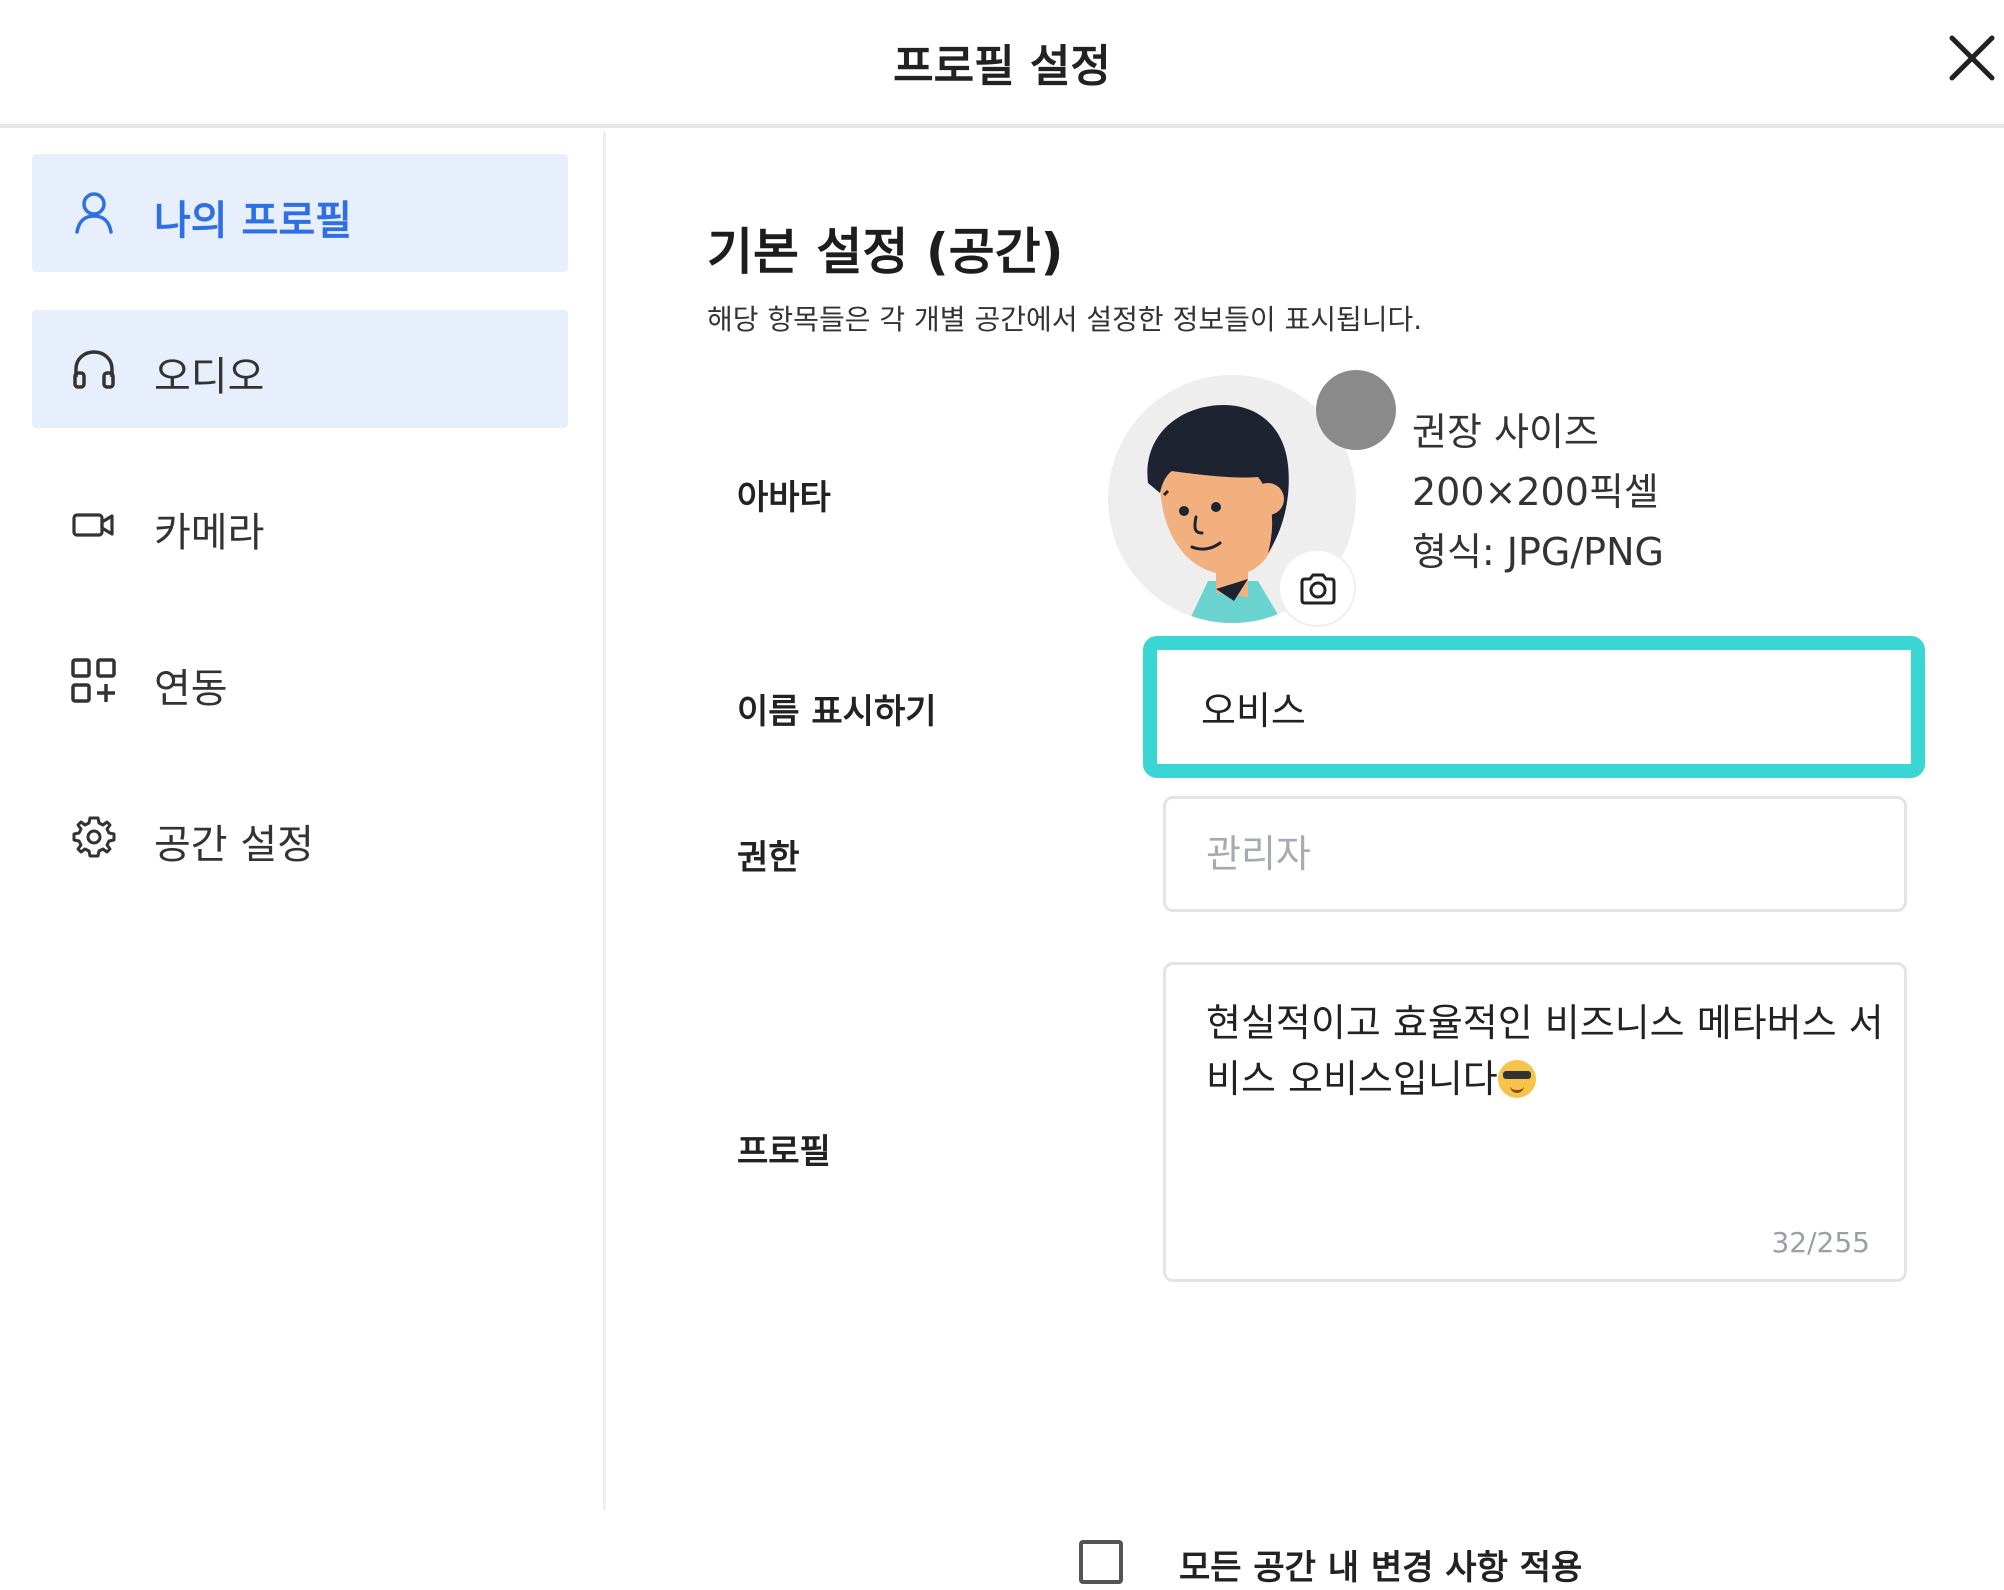 Image resolution: width=2004 pixels, height=1590 pixels. What do you see at coordinates (94, 525) in the screenshot?
I see `camera-icon` at bounding box center [94, 525].